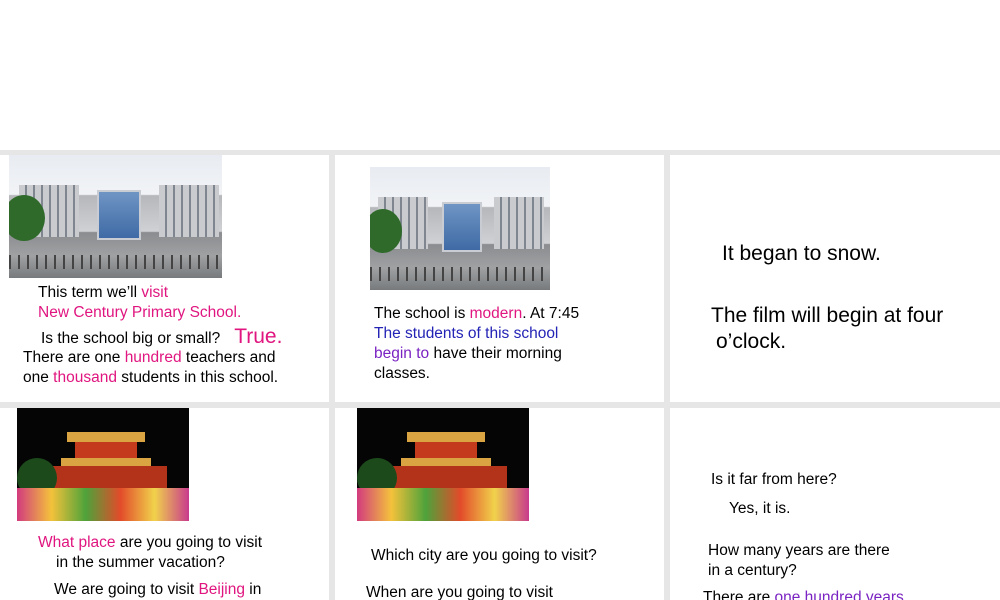 Image resolution: width=1000 pixels, height=600 pixels. Describe the element at coordinates (402, 373) in the screenshot. I see `slide2-line4: classes.` at that location.